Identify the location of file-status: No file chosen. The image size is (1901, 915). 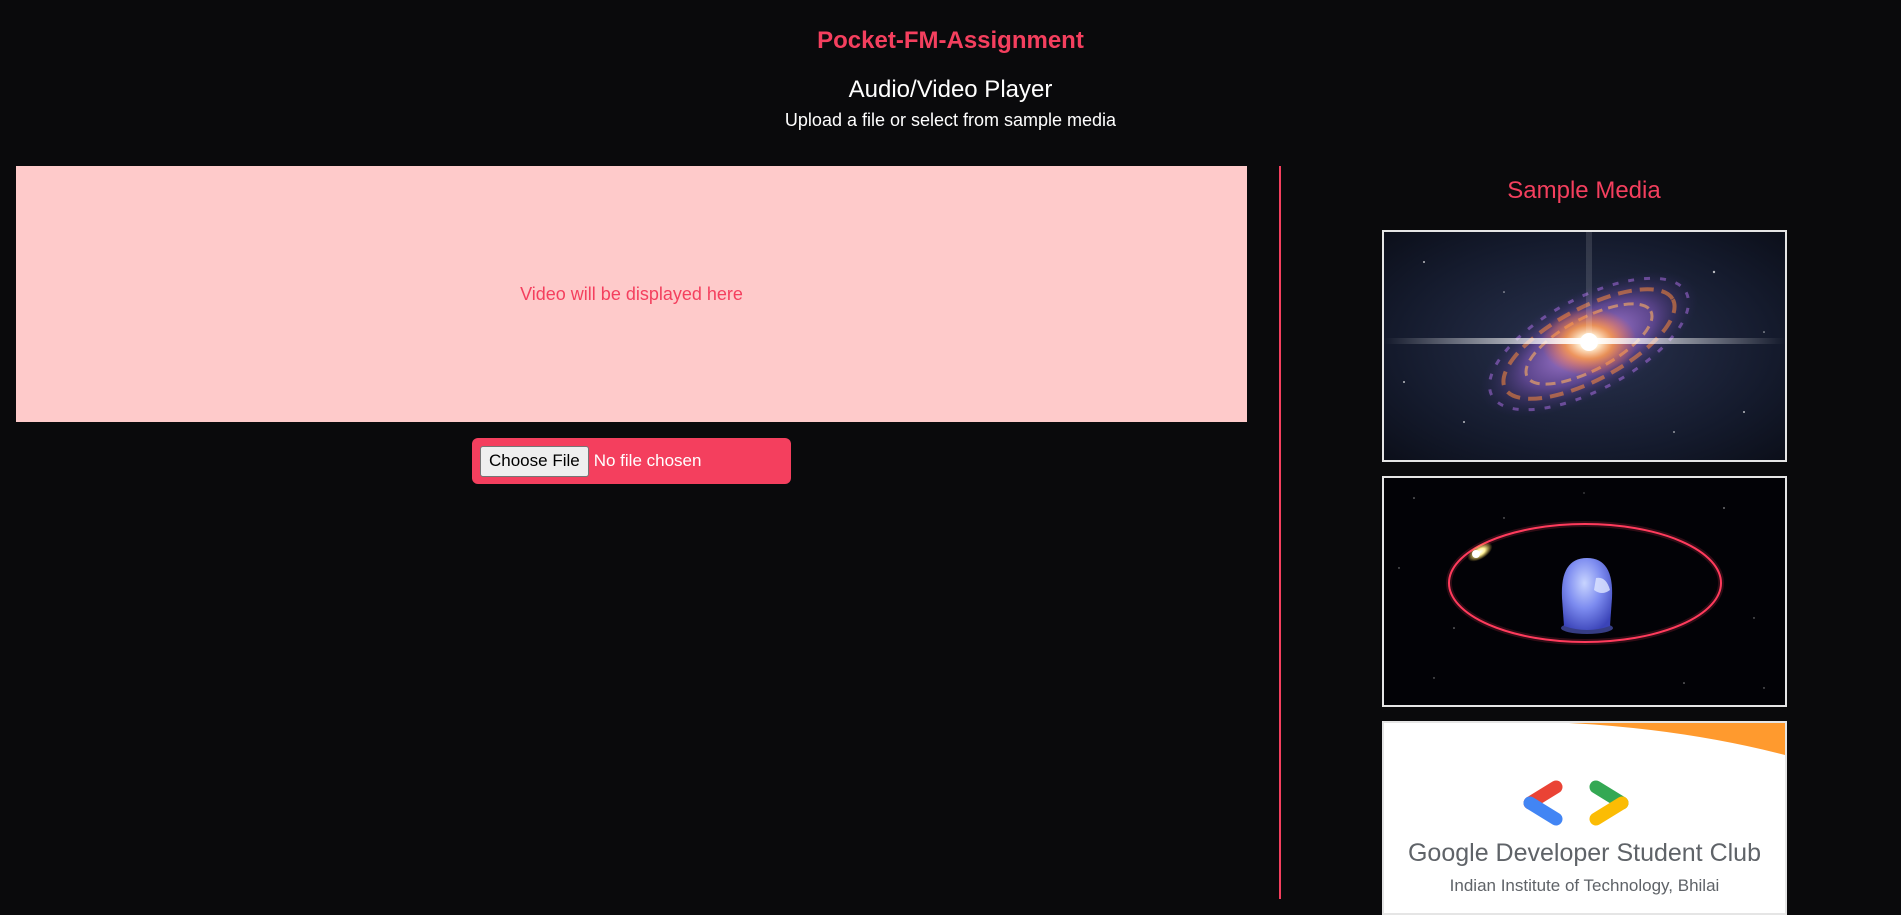
(647, 460).